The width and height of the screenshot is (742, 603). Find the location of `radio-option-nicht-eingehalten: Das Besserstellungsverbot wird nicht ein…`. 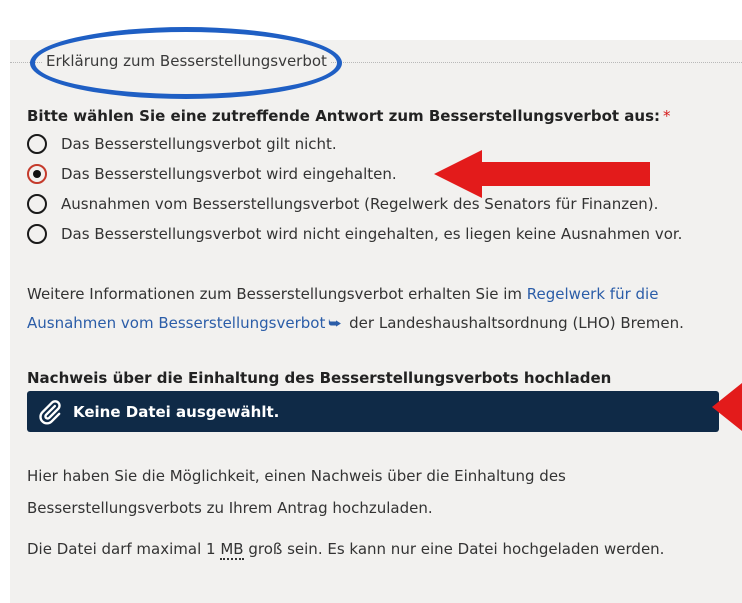

radio-option-nicht-eingehalten: Das Besserstellungsverbot wird nicht ein… is located at coordinates (354, 234).